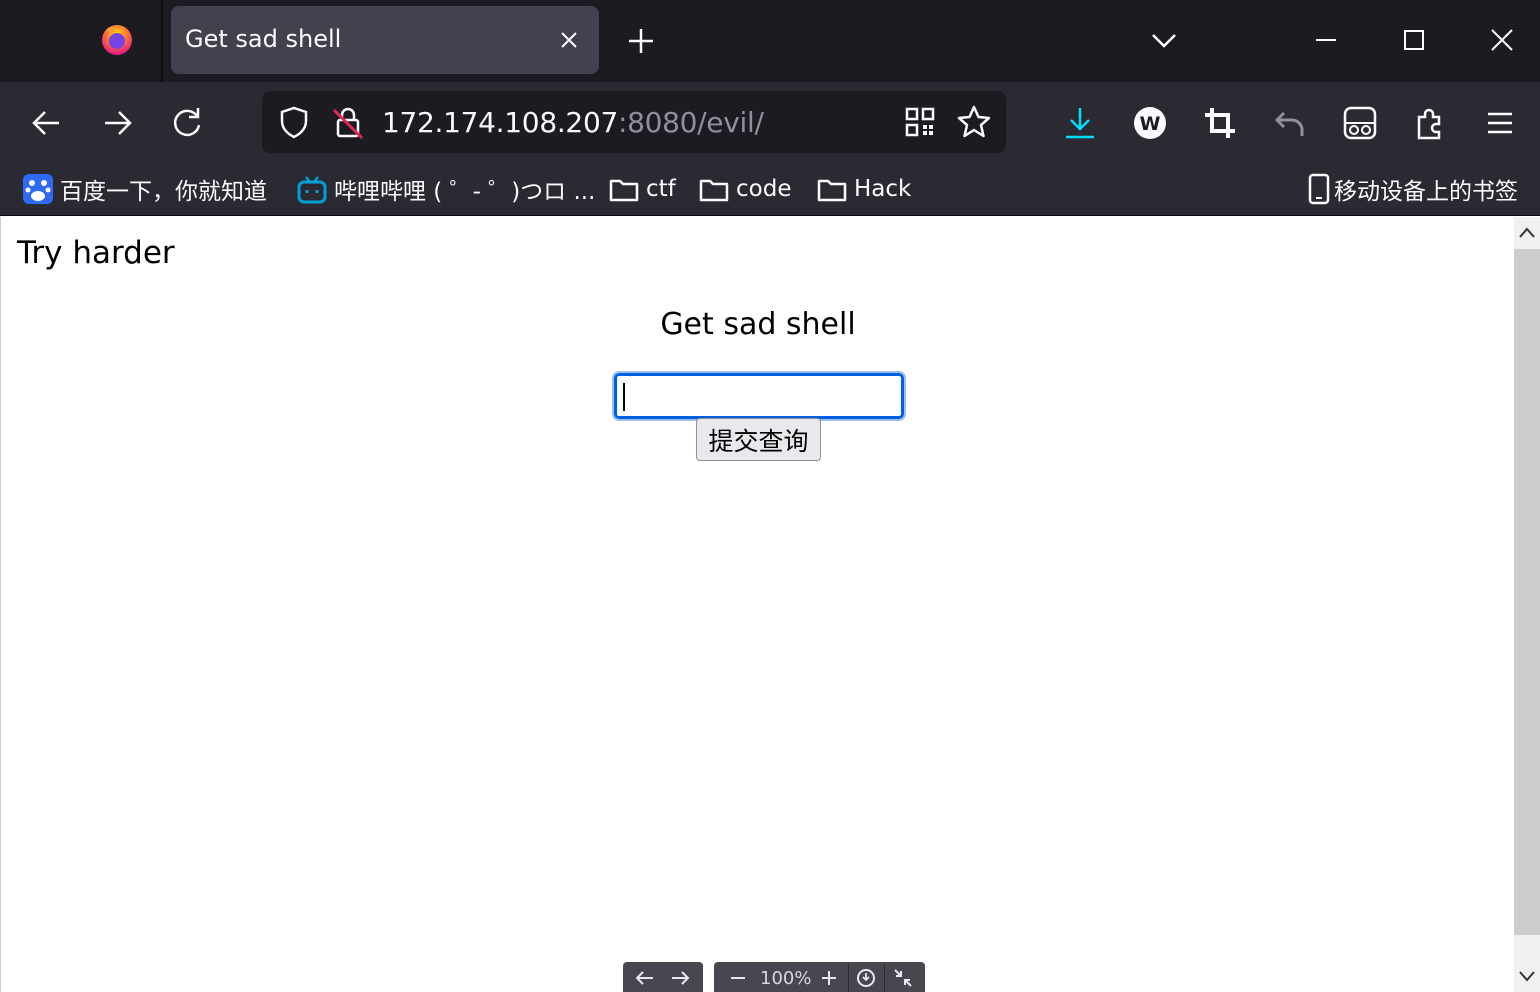 The width and height of the screenshot is (1540, 992). What do you see at coordinates (645, 978) in the screenshot?
I see `bottom-back-icon` at bounding box center [645, 978].